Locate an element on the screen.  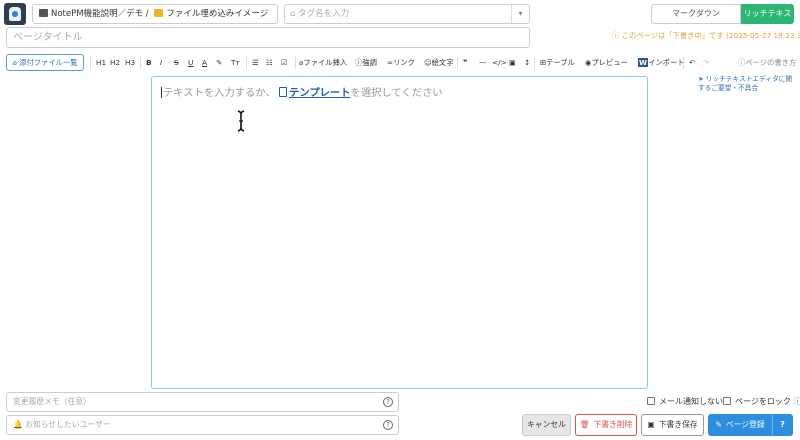
document-icon is located at coordinates (283, 92).